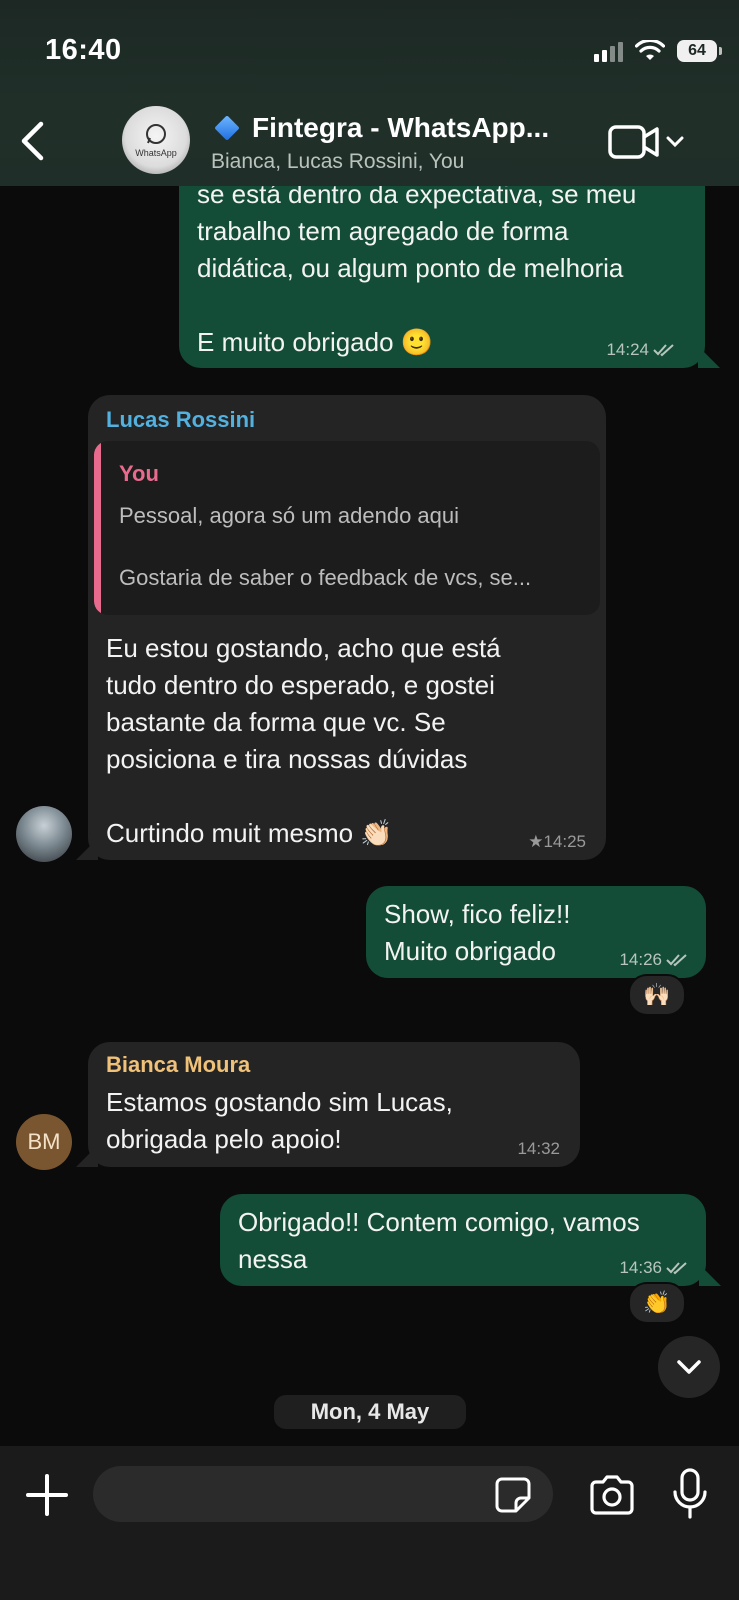  What do you see at coordinates (370, 1412) in the screenshot?
I see `date-separator: Mon, 4 May` at bounding box center [370, 1412].